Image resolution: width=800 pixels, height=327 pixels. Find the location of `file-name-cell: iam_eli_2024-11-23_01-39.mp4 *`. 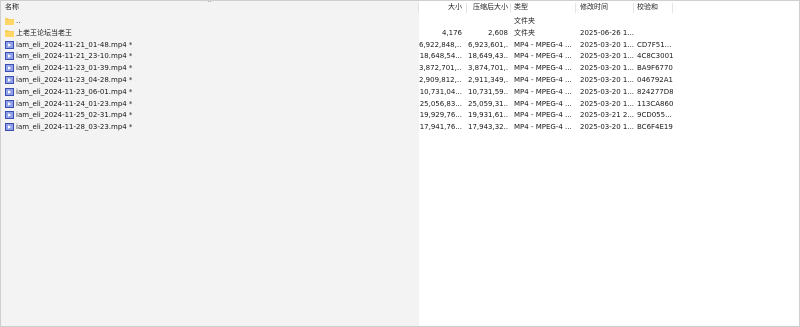

file-name-cell: iam_eli_2024-11-23_01-39.mp4 * is located at coordinates (74, 68).